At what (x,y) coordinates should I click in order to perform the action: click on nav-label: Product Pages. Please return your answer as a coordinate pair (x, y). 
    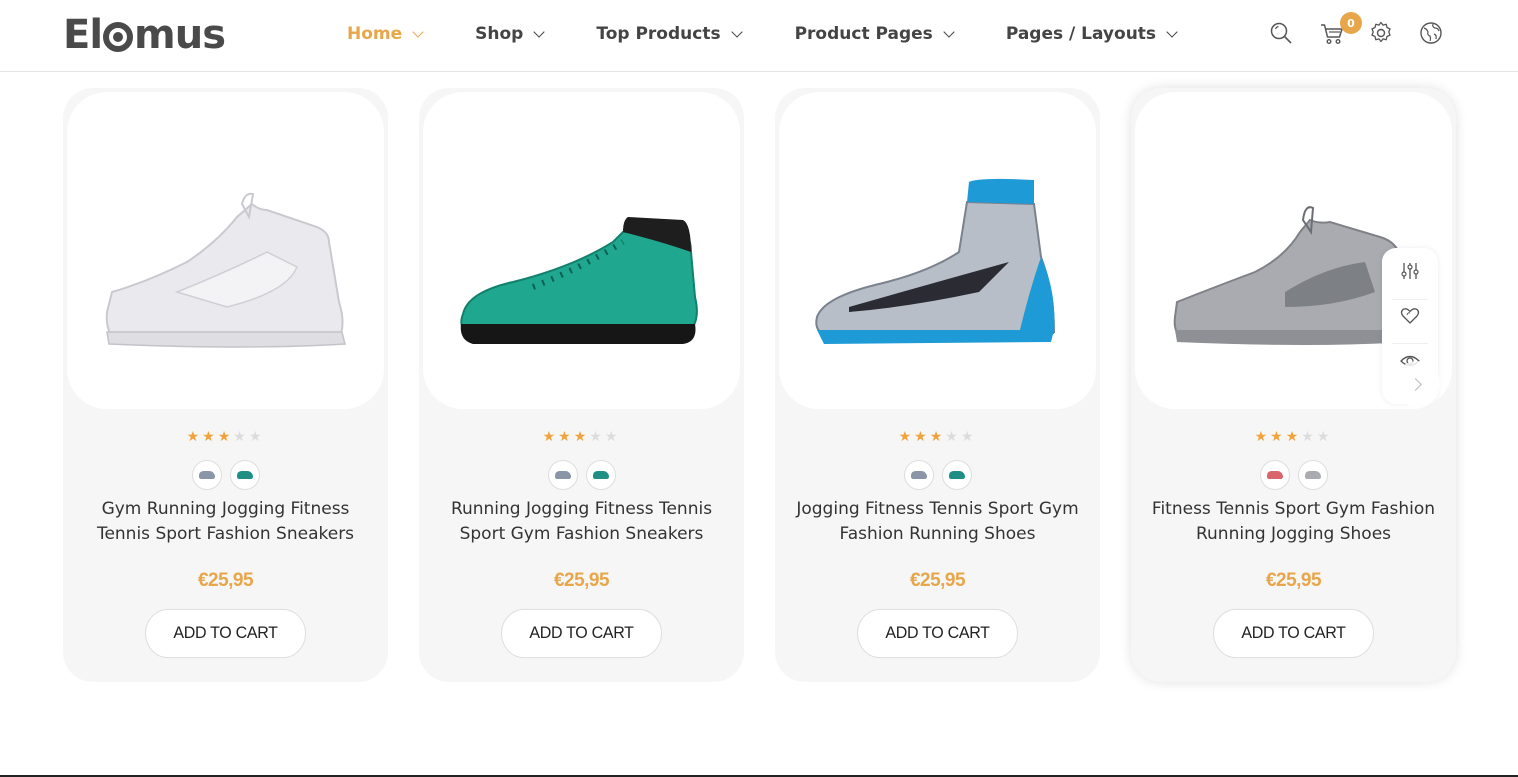
    Looking at the image, I should click on (863, 34).